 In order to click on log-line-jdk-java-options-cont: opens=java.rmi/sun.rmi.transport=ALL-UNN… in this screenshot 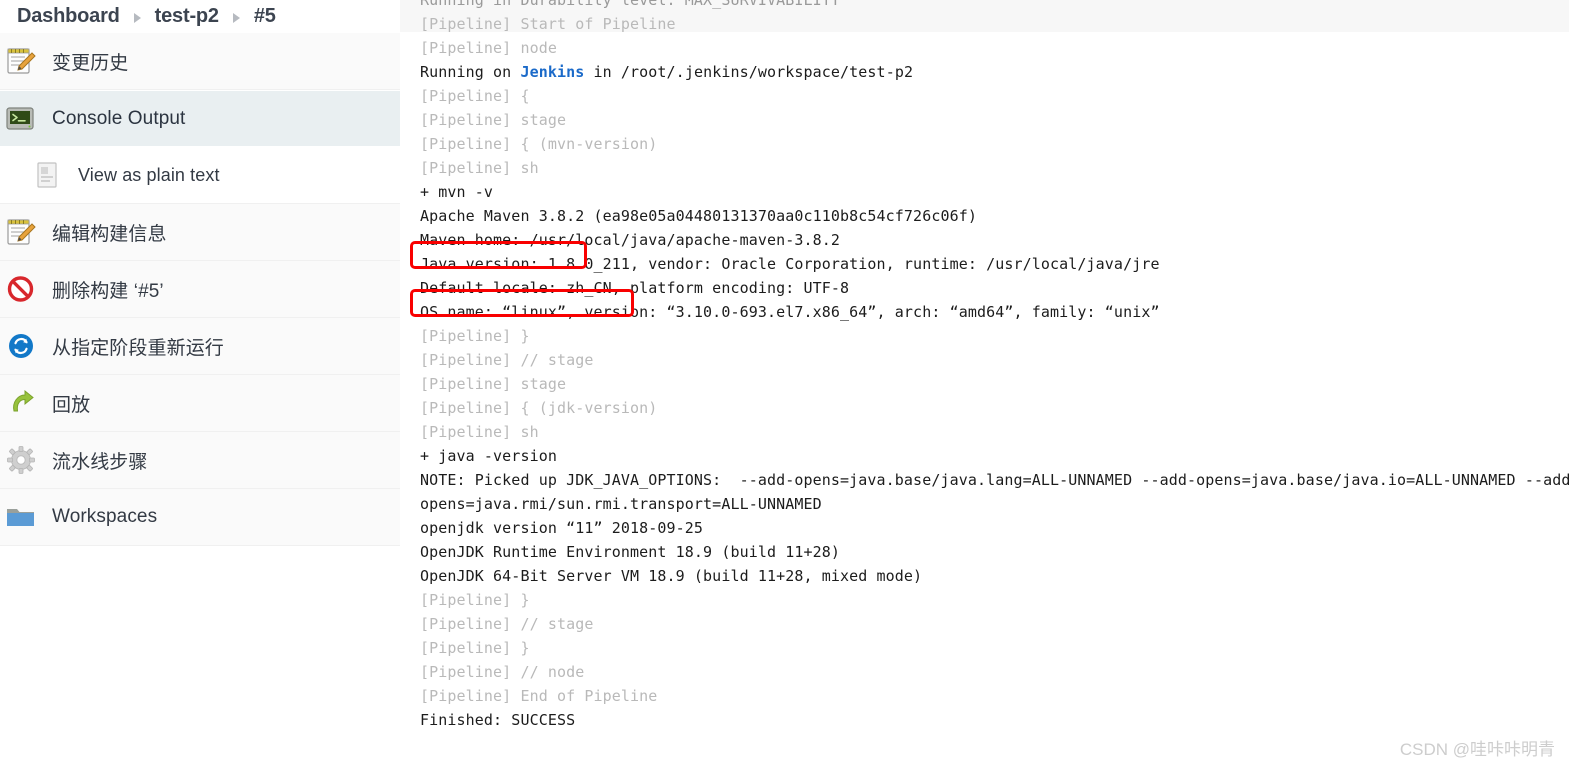, I will do `click(621, 504)`.